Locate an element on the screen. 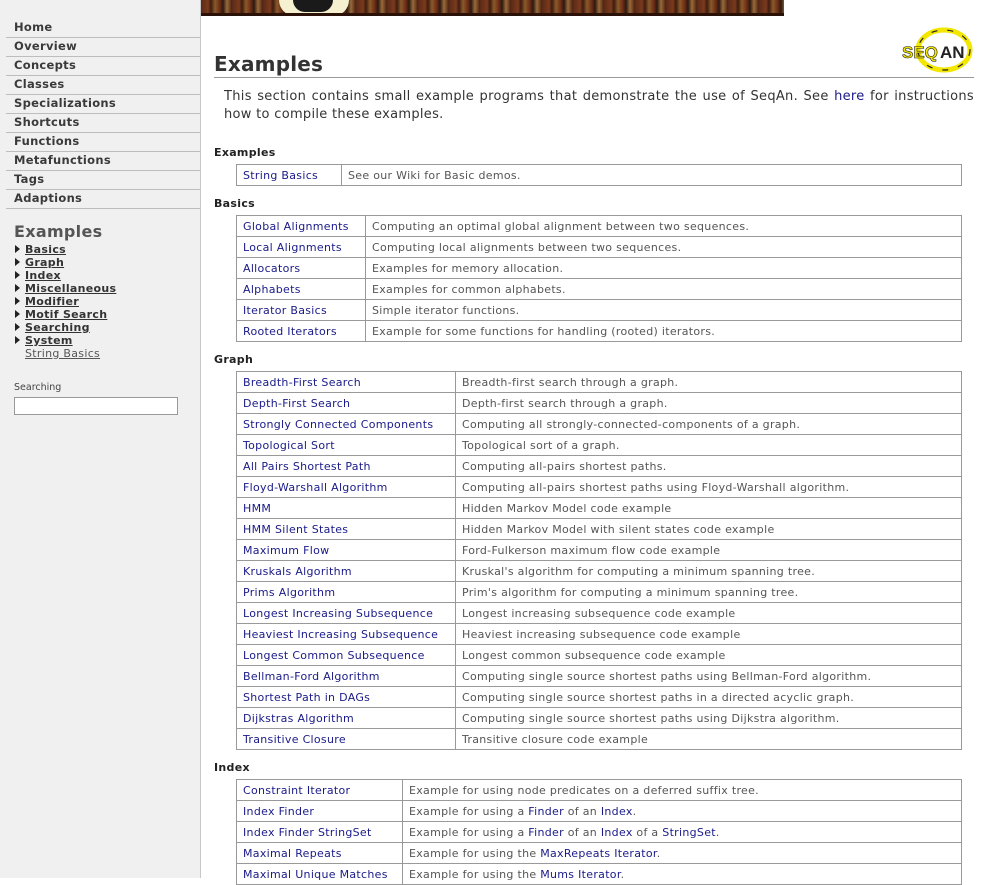 The width and height of the screenshot is (1001, 885). example-description: Computing all-pairs shortest paths. is located at coordinates (708, 466).